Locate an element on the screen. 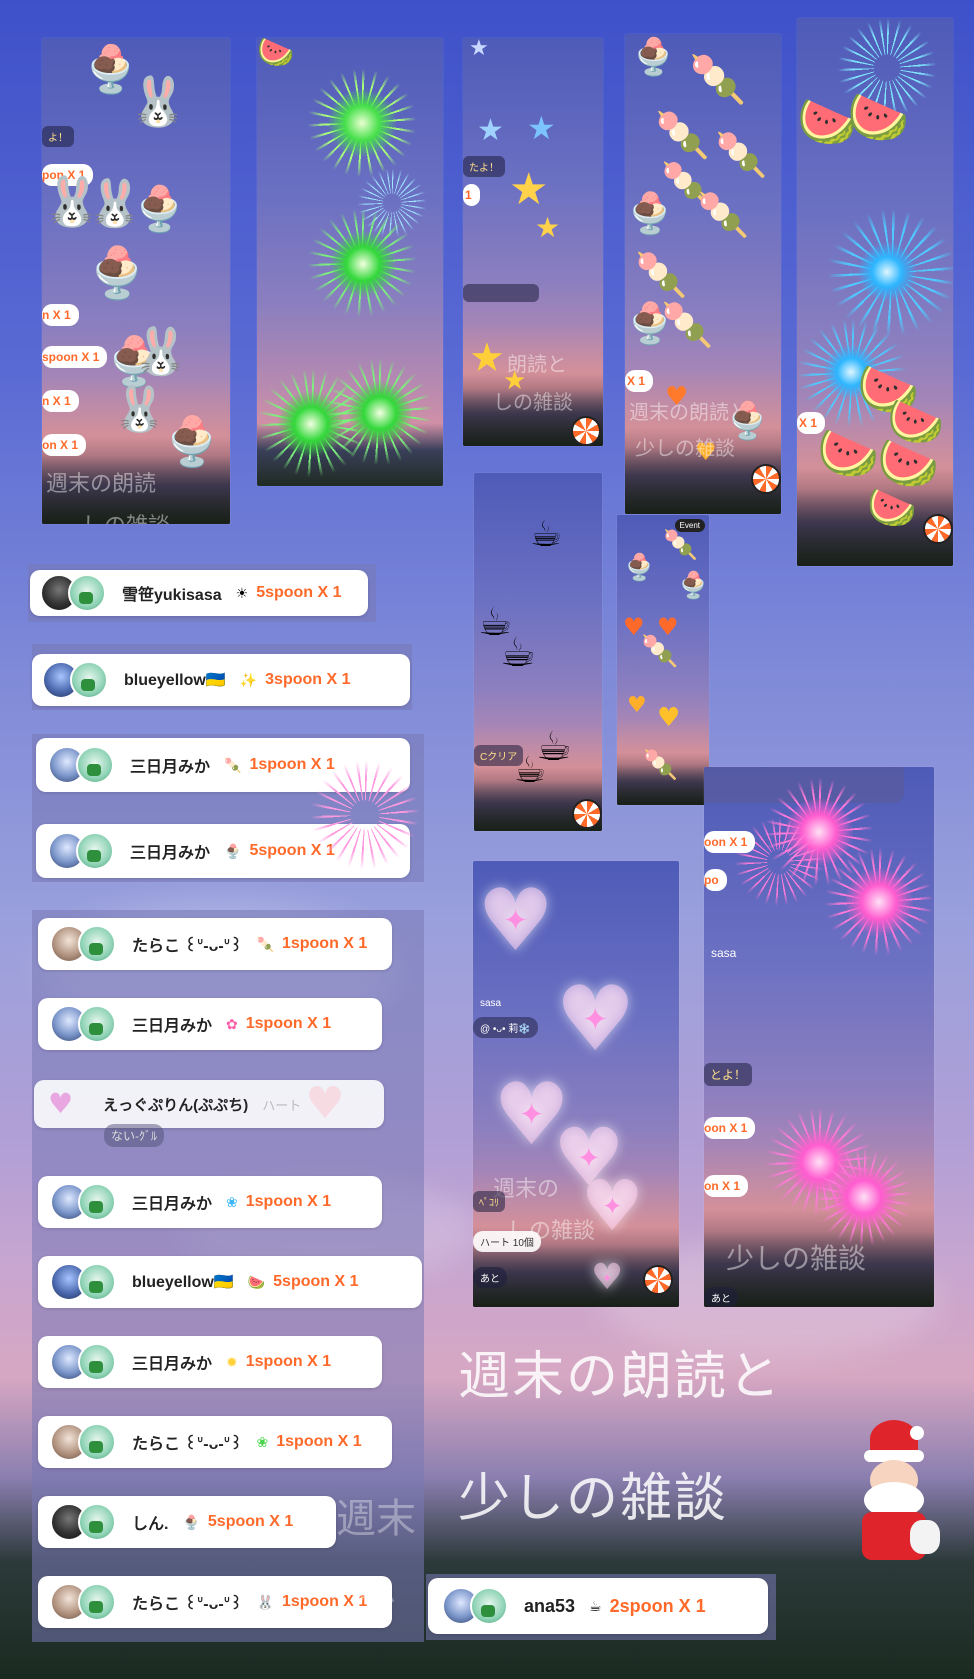 The width and height of the screenshot is (974, 1679). stream-title-line2: 少しの雑談 is located at coordinates (593, 1499).